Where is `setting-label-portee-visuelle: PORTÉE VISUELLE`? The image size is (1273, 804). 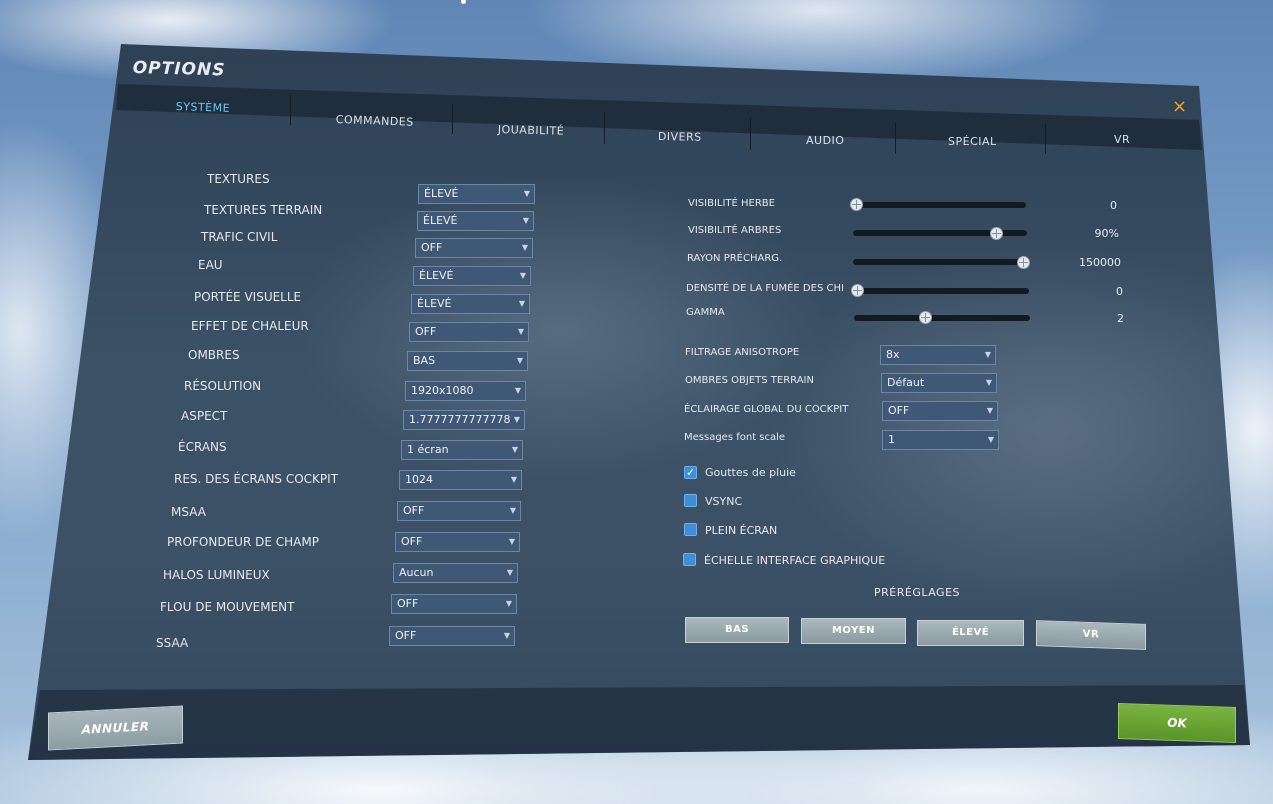
setting-label-portee-visuelle: PORTÉE VISUELLE is located at coordinates (248, 297).